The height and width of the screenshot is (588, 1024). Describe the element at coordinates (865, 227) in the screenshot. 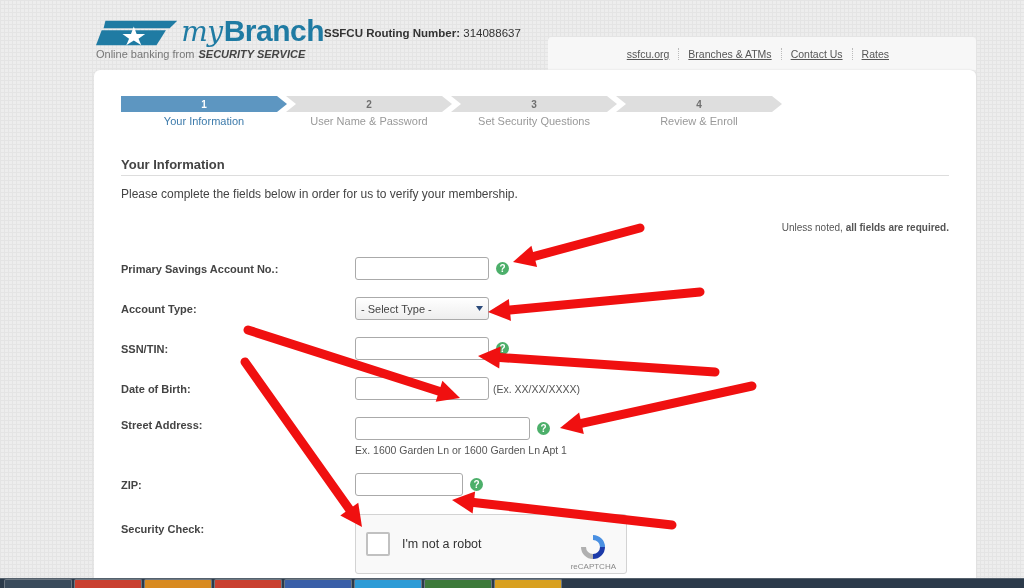

I see `required-note: Unless noted, all fields are required.` at that location.